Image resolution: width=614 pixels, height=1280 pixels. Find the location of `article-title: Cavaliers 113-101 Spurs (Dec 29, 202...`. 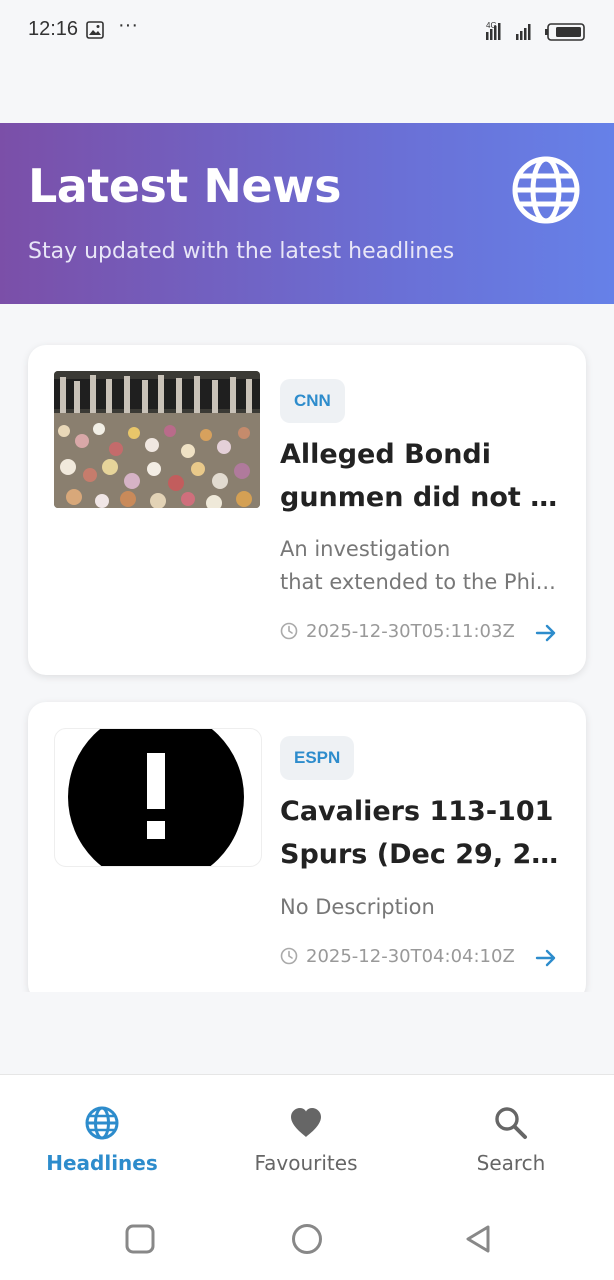

article-title: Cavaliers 113-101 Spurs (Dec 29, 202... is located at coordinates (420, 833).